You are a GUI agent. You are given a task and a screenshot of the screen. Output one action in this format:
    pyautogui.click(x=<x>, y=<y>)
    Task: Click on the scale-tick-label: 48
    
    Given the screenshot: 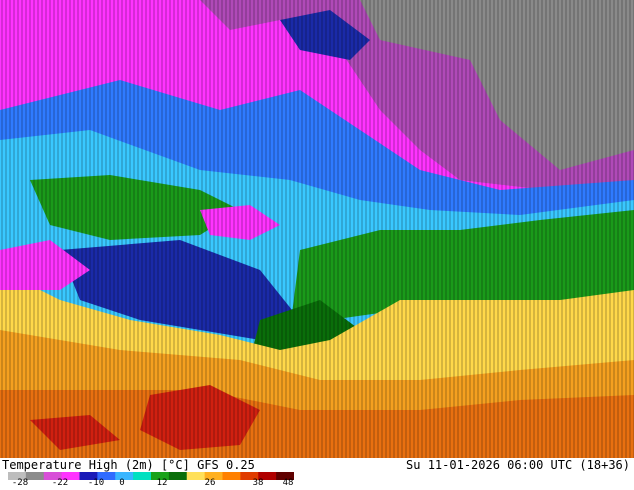 What is the action you would take?
    pyautogui.click(x=288, y=483)
    